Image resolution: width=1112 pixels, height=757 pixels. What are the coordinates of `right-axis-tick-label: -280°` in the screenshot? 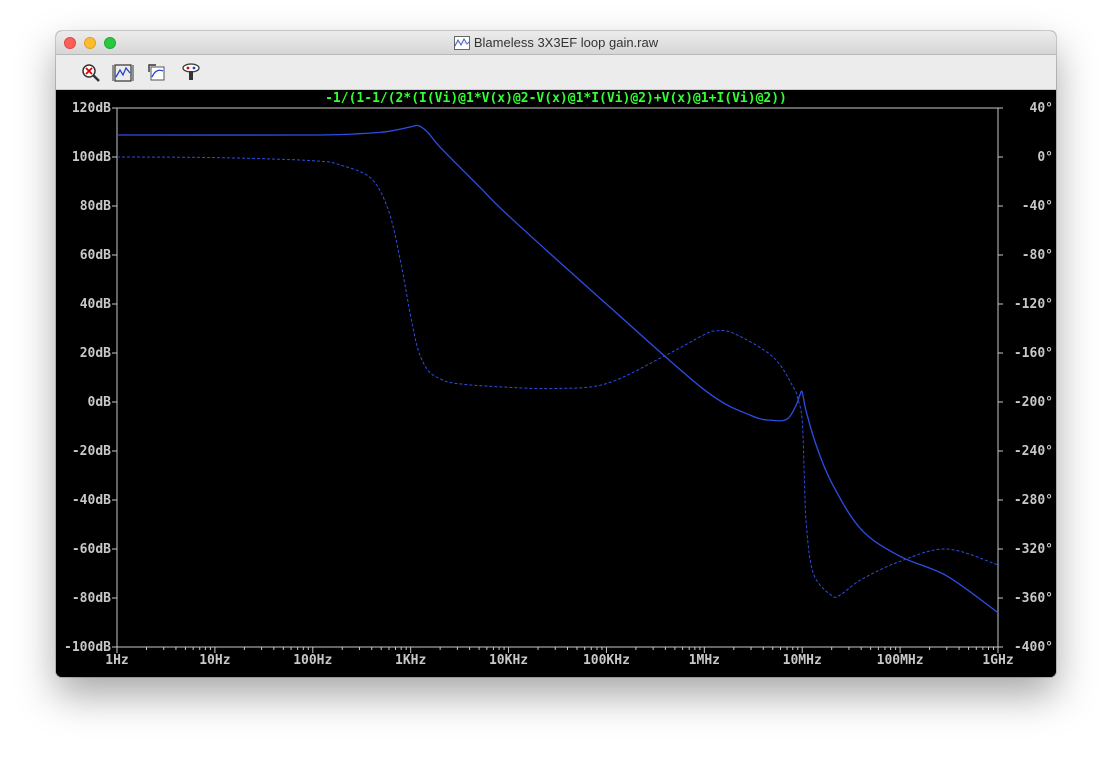 It's located at (1033, 500).